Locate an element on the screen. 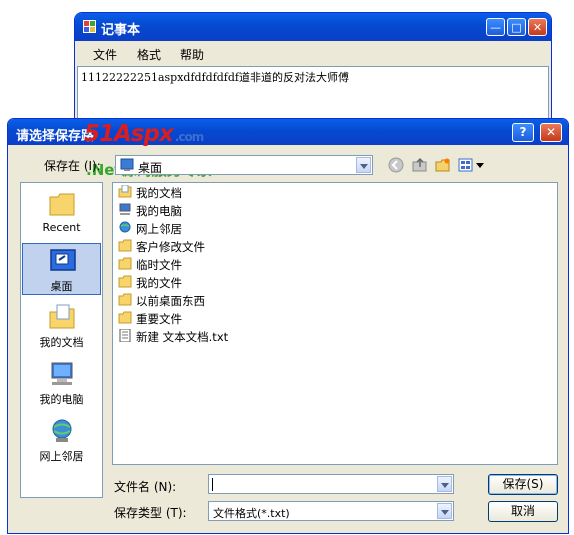 The width and height of the screenshot is (574, 535). help-button: ? is located at coordinates (523, 132).